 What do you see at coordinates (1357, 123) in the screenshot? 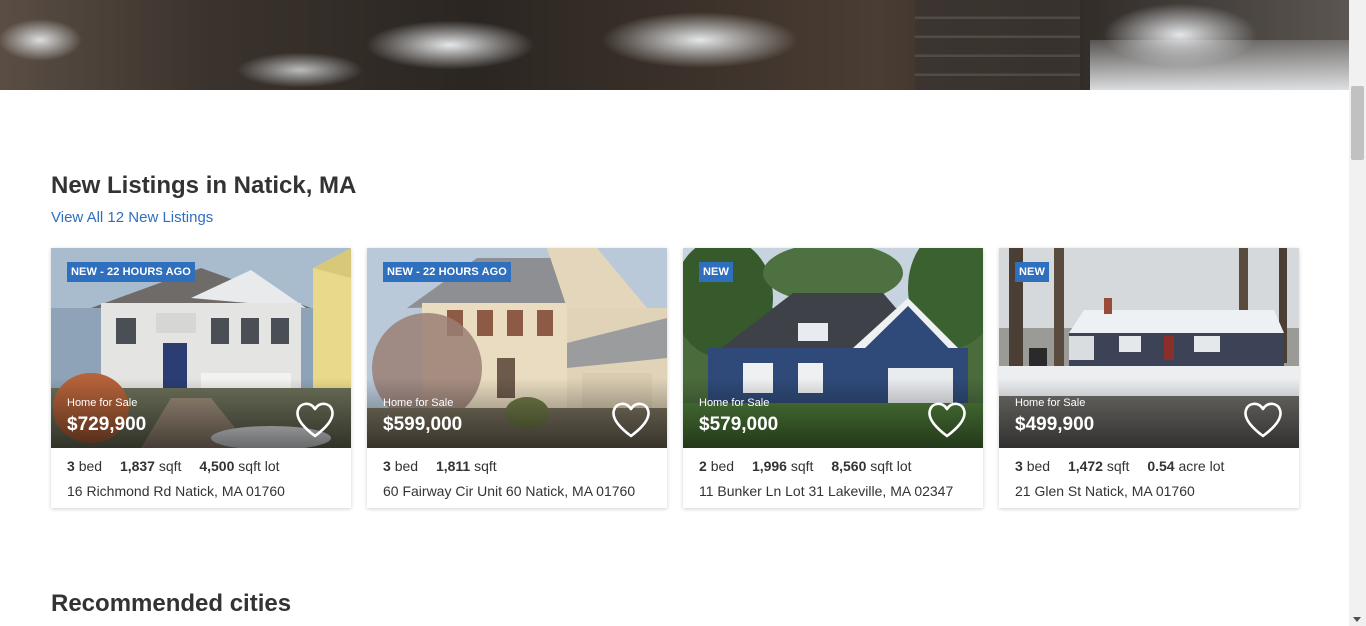
I see `scrollbar-thumb` at bounding box center [1357, 123].